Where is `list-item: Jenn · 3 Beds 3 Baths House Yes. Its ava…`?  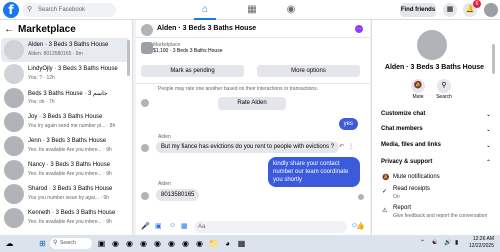 list-item: Jenn · 3 Beds 3 Baths House Yes. Its ava… is located at coordinates (65, 146).